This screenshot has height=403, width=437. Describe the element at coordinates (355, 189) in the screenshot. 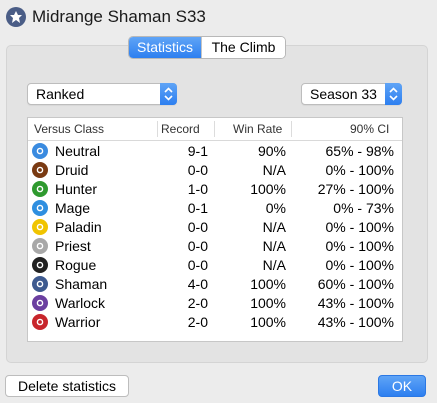

I see `cell-ci: 27% - 100%` at that location.